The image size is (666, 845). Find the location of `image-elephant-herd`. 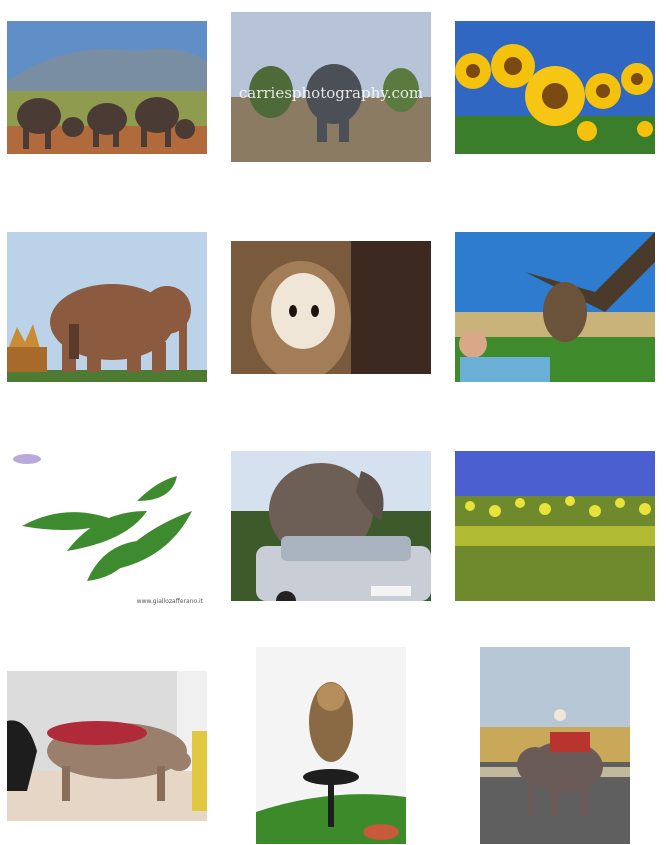

image-elephant-herd is located at coordinates (107, 87).